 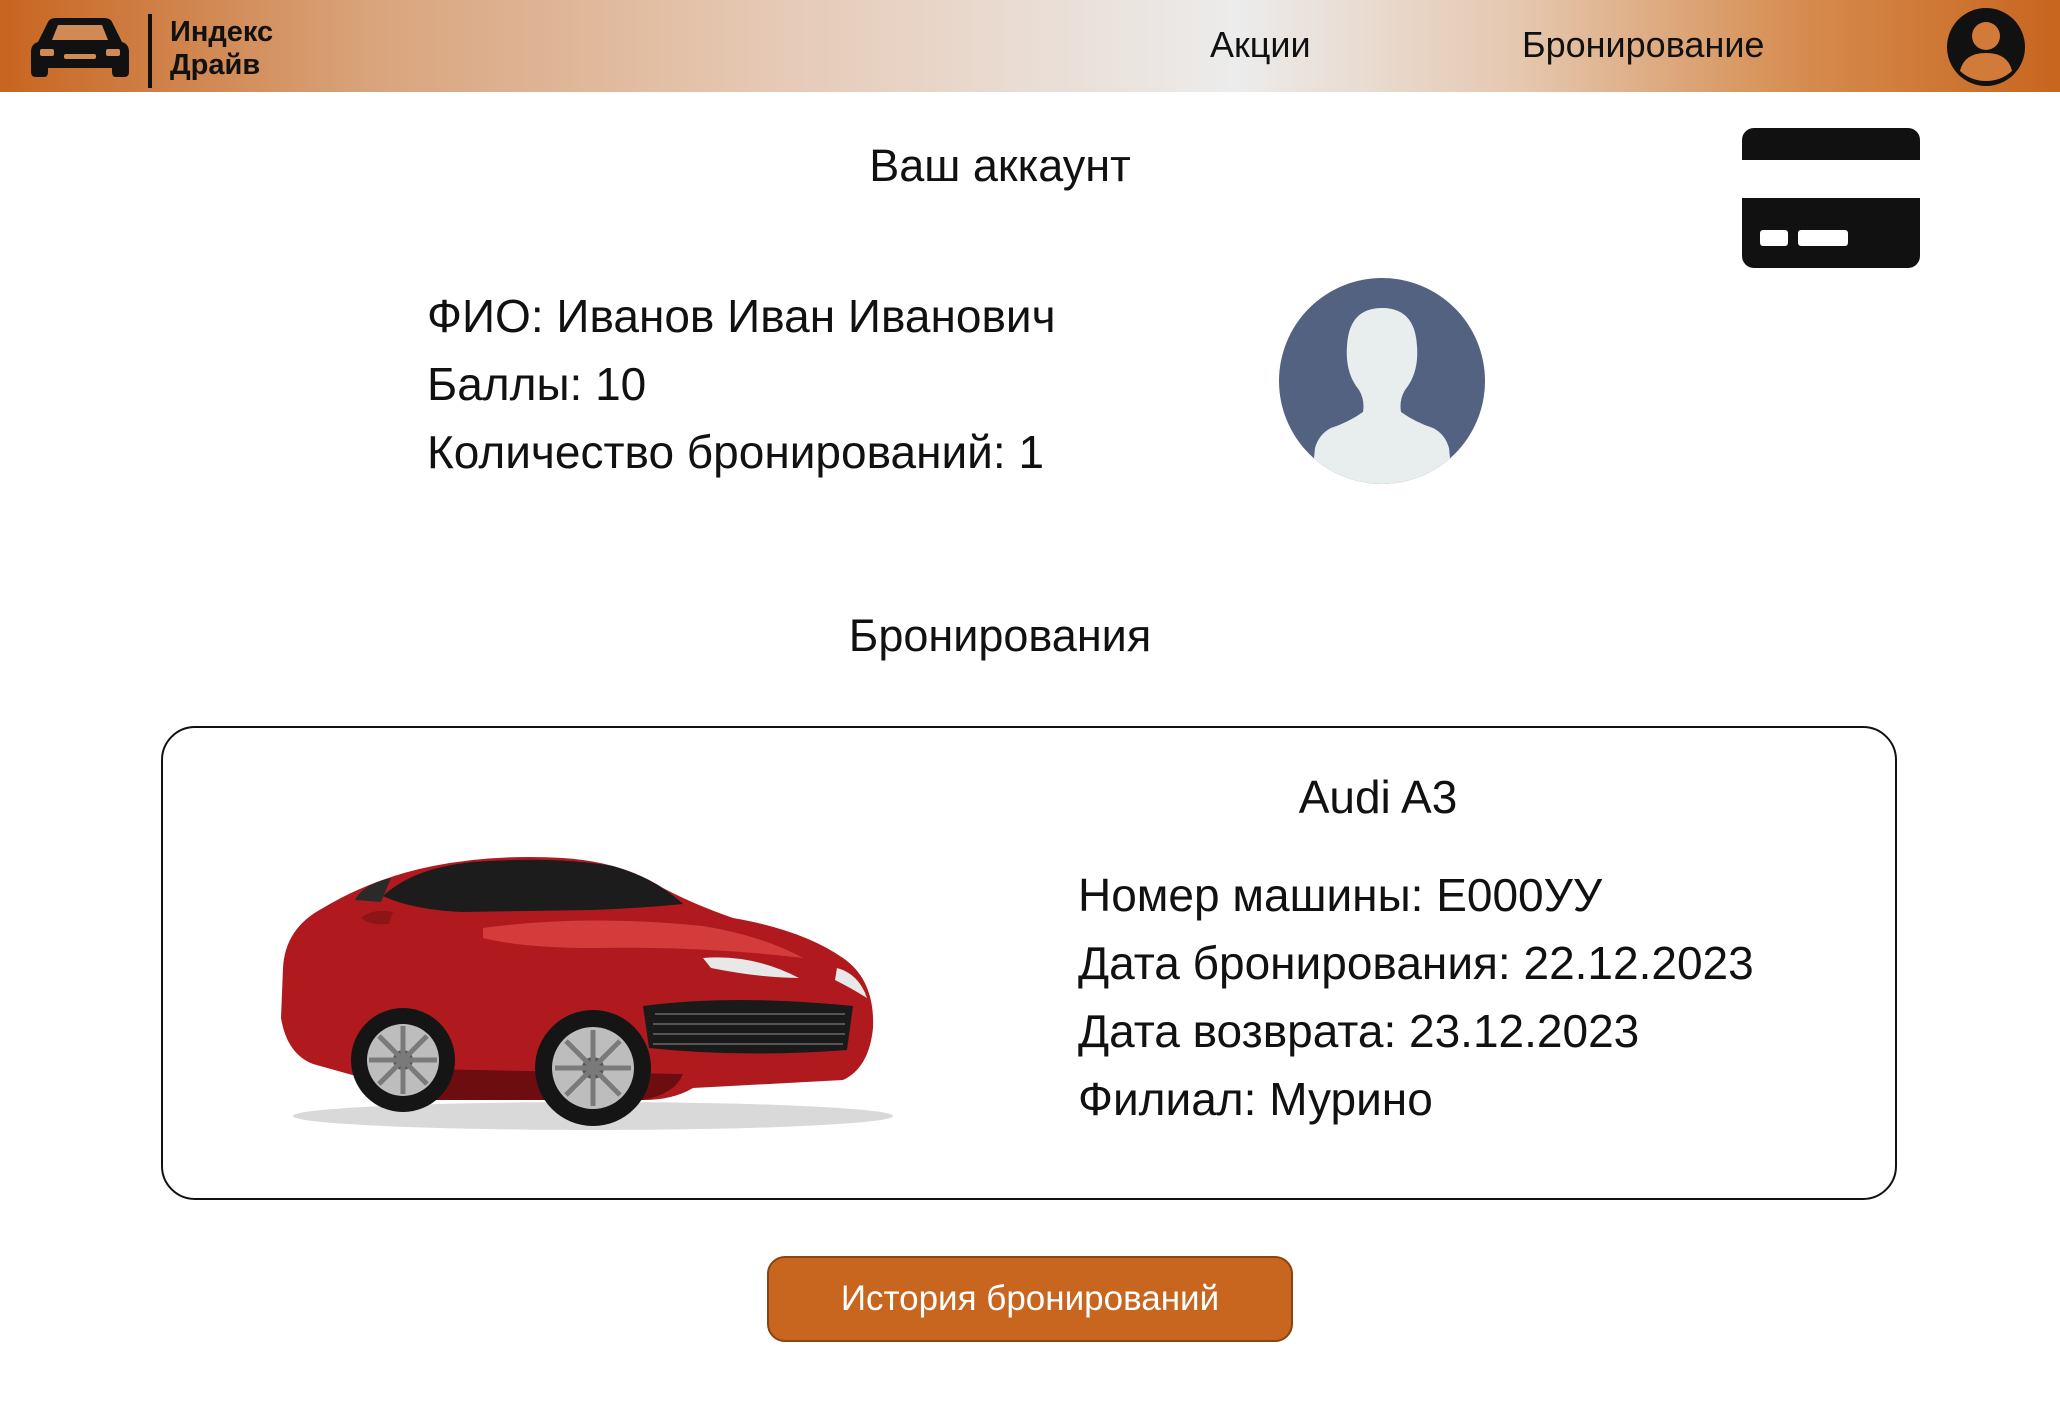 What do you see at coordinates (1030, 1299) in the screenshot?
I see `booking-history-button: История бронирований` at bounding box center [1030, 1299].